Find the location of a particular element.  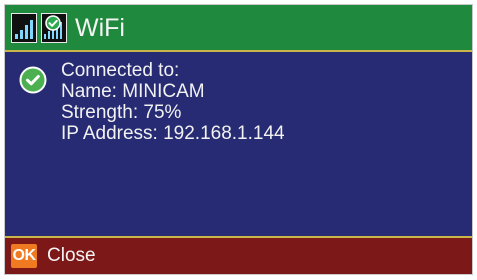

footer-bar: OK Close is located at coordinates (238, 255).